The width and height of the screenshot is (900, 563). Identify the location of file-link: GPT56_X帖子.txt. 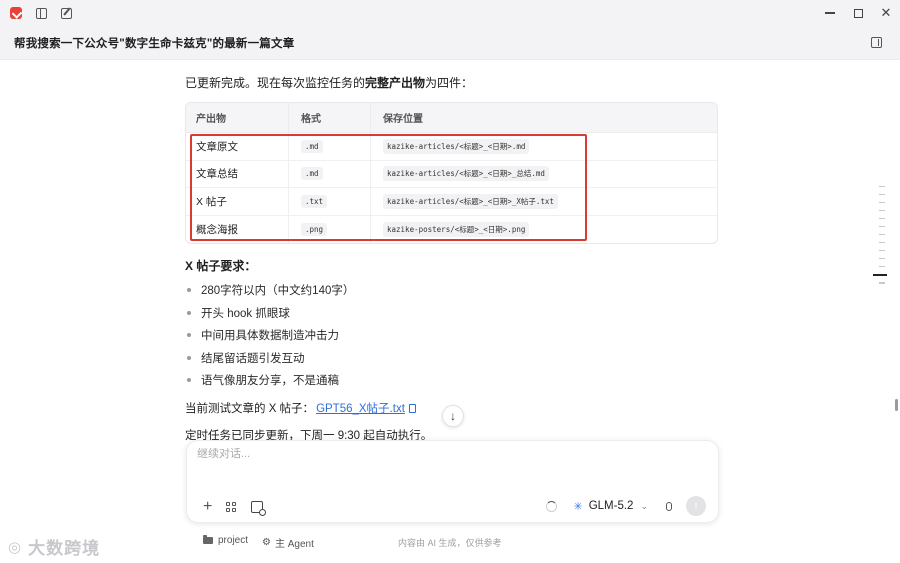
(360, 408).